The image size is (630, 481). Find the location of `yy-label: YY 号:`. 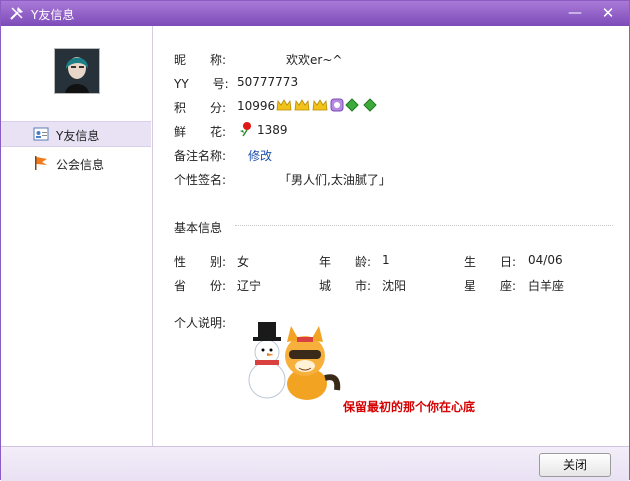

yy-label: YY 号: is located at coordinates (201, 84).